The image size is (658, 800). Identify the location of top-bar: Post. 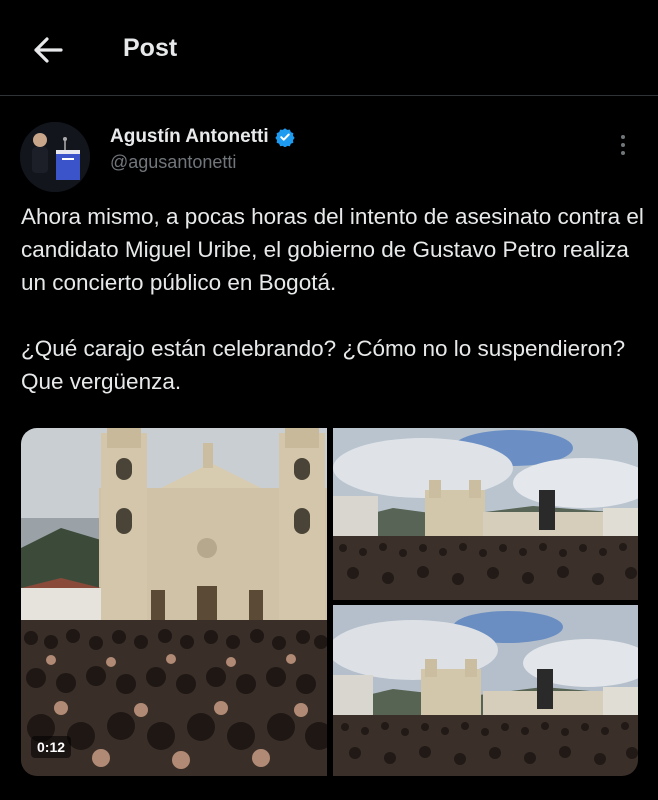
(329, 48).